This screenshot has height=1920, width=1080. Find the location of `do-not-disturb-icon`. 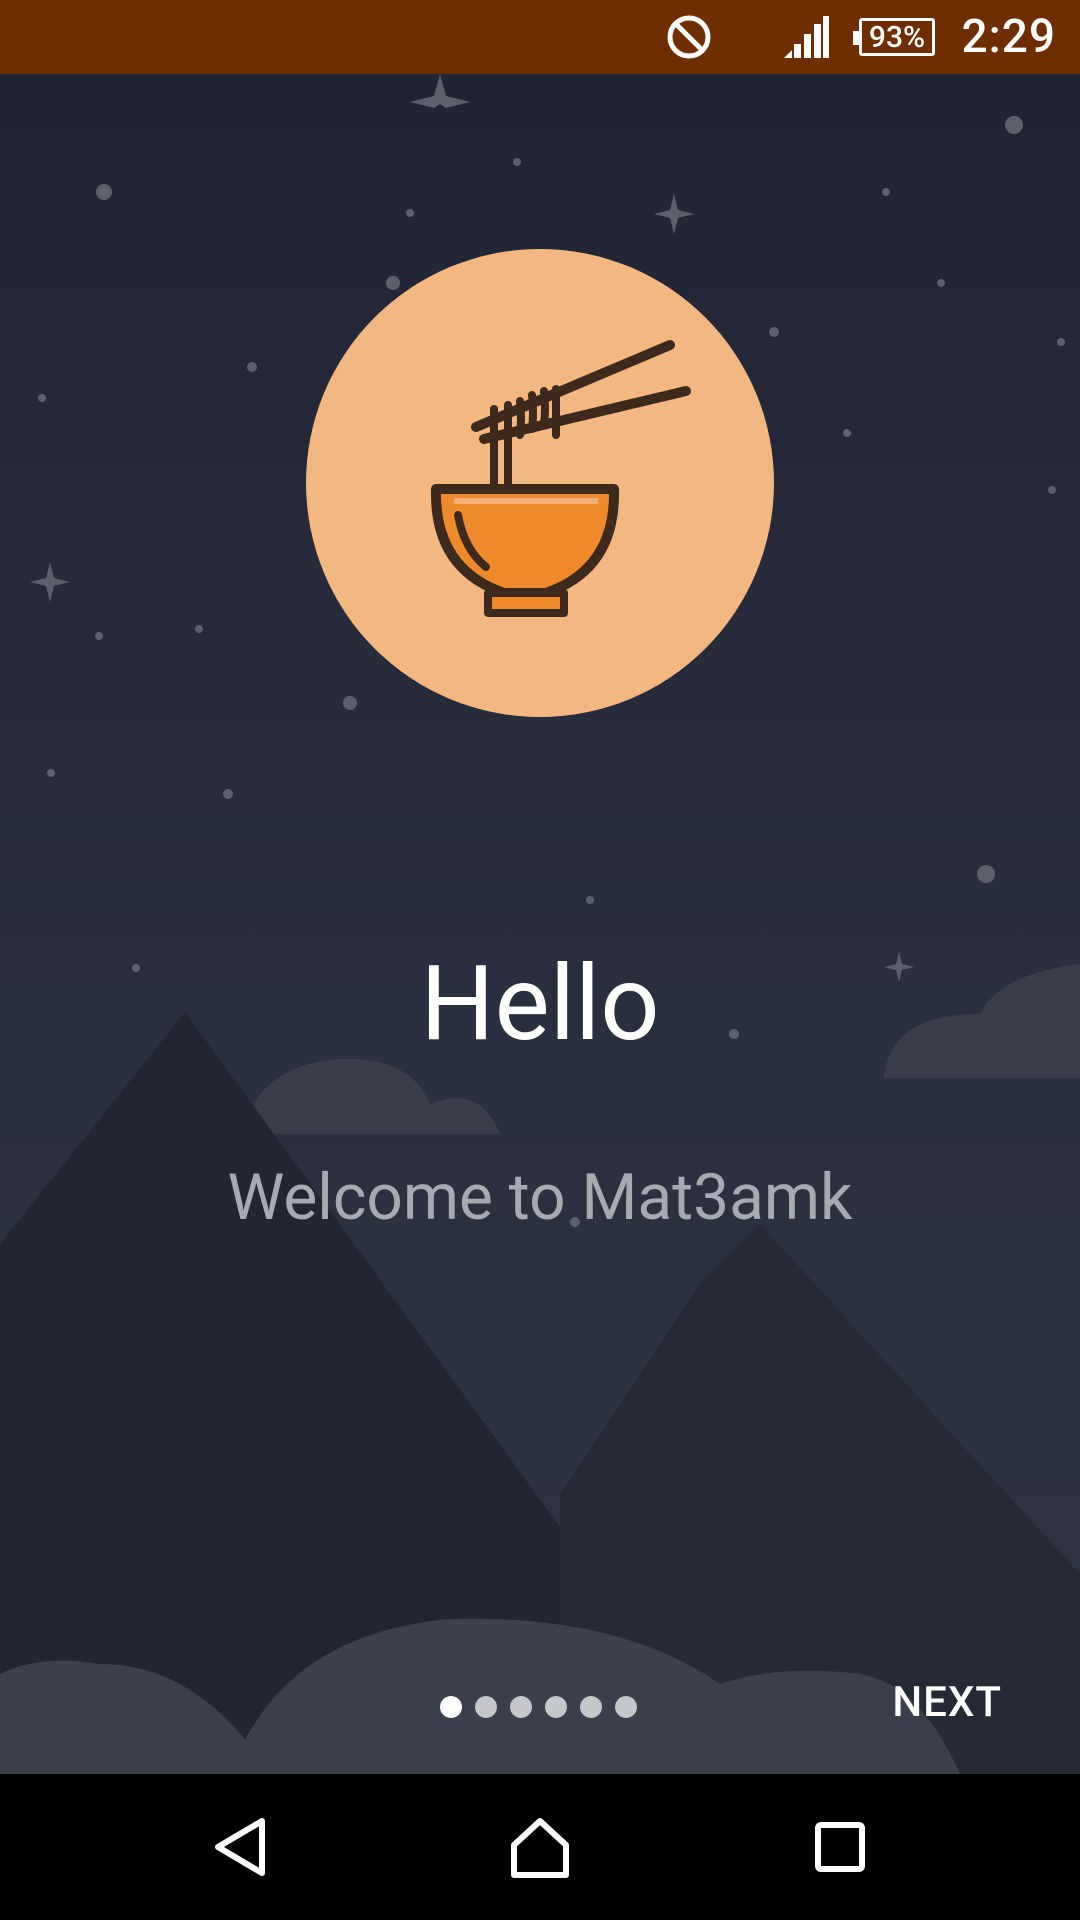

do-not-disturb-icon is located at coordinates (689, 37).